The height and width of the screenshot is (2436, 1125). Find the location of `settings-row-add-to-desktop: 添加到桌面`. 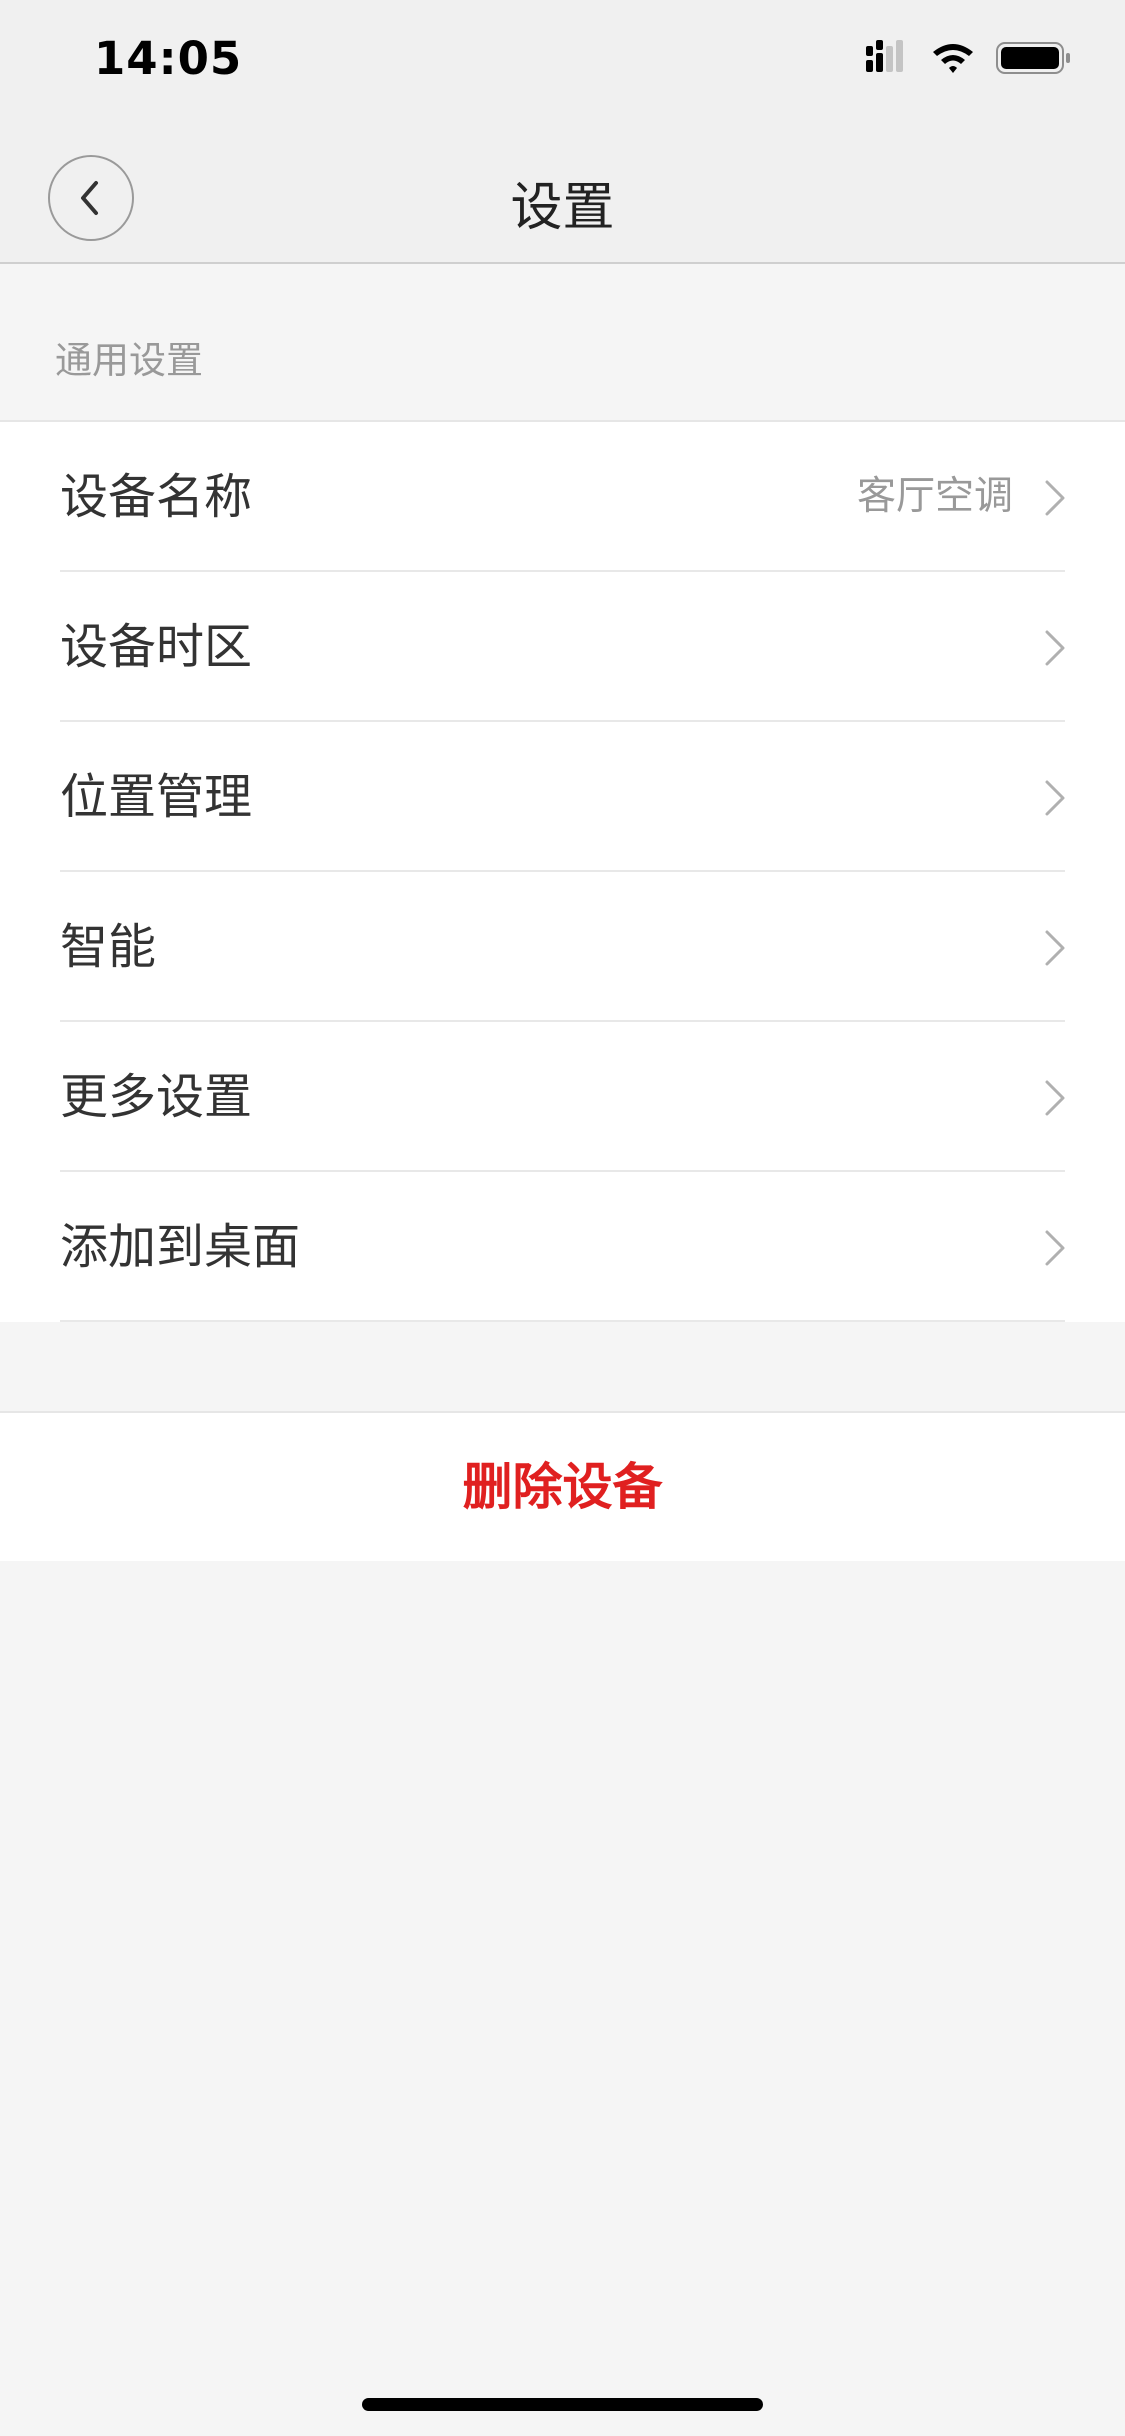

settings-row-add-to-desktop: 添加到桌面 is located at coordinates (562, 1247).